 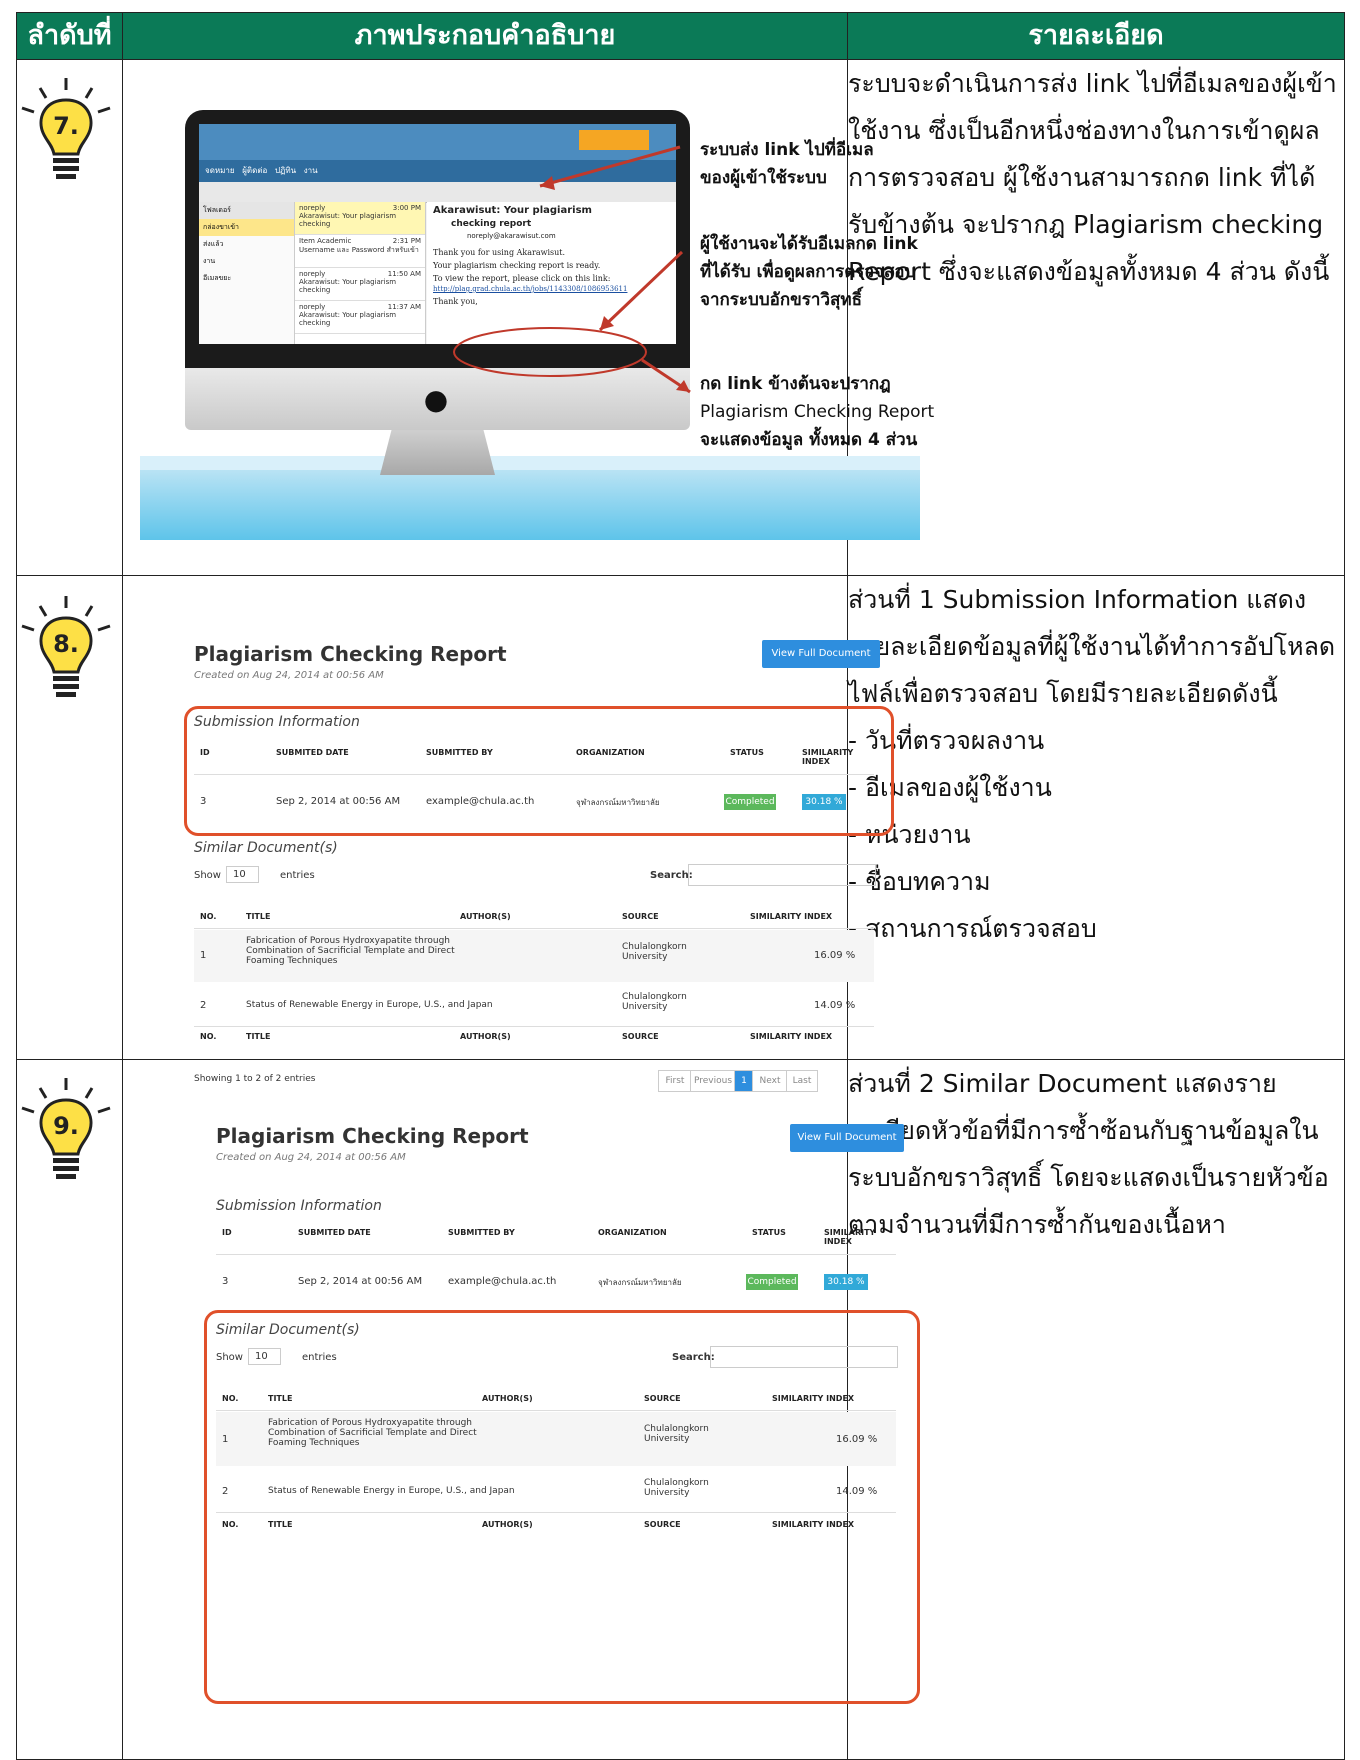 What do you see at coordinates (572, 269) in the screenshot?
I see `annotation-arrows` at bounding box center [572, 269].